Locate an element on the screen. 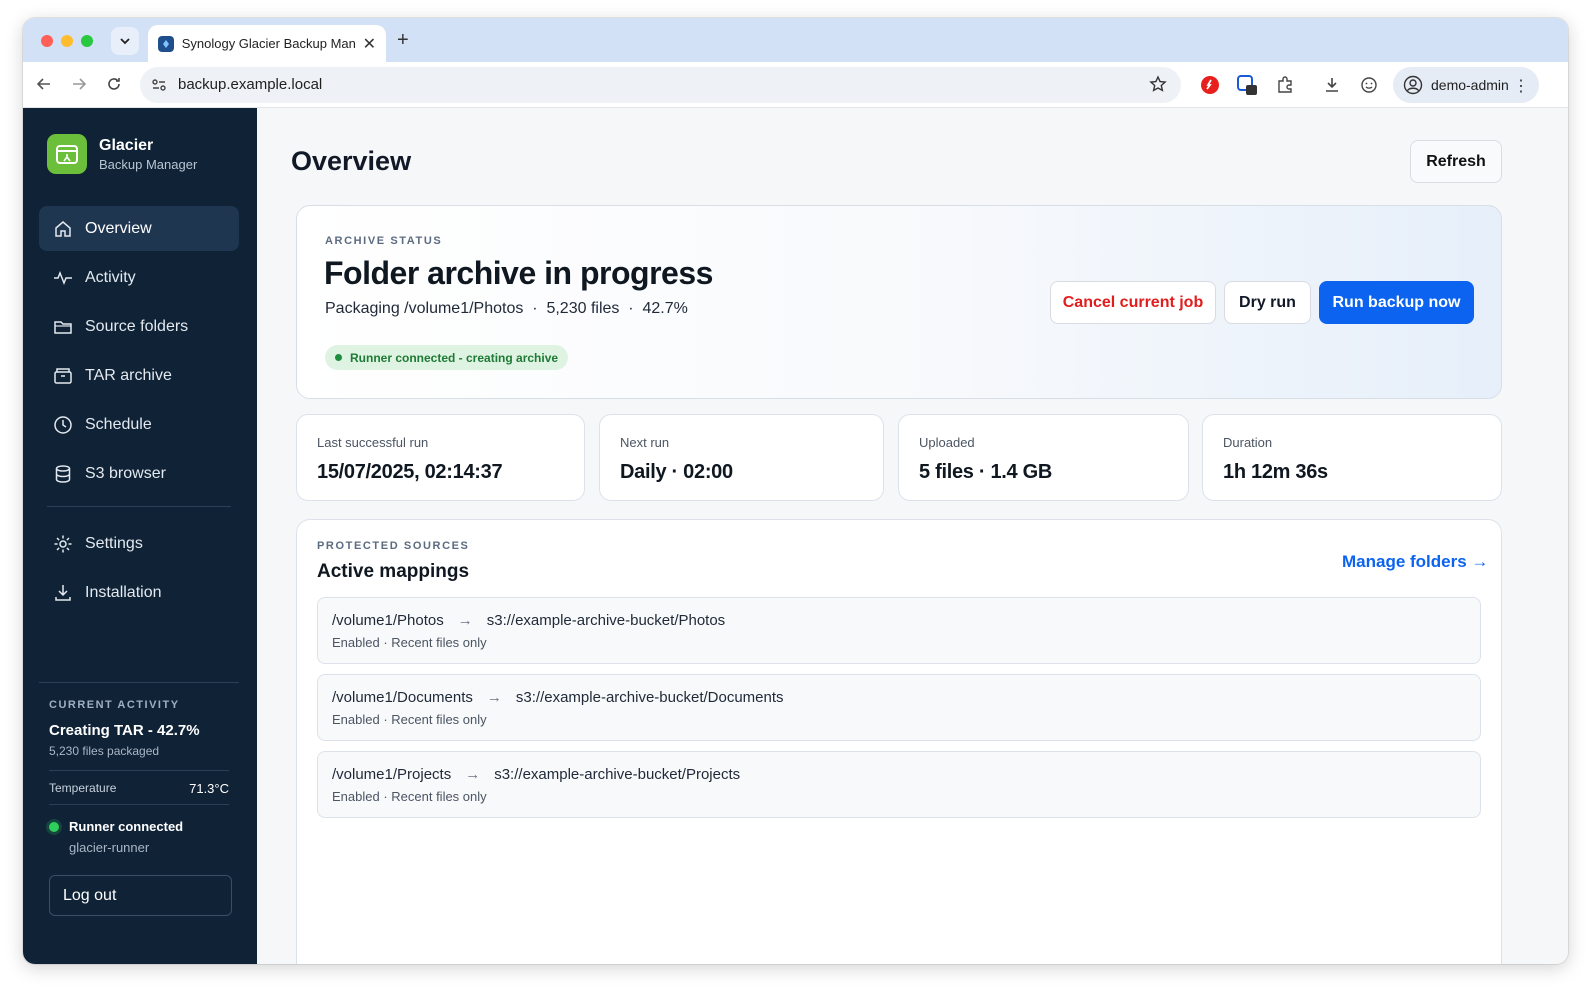  stat-value: 15/07/2025, 02:14:37 is located at coordinates (410, 472).